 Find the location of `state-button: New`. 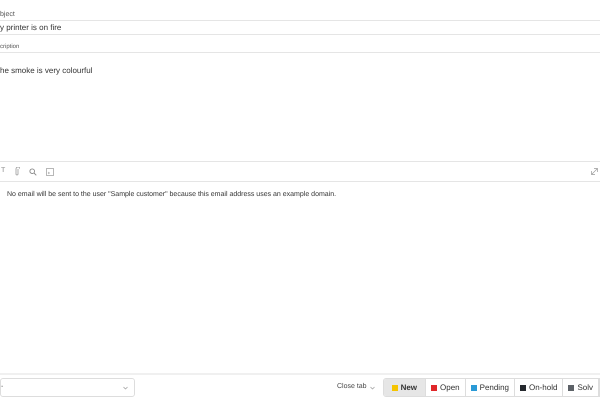

state-button: New is located at coordinates (405, 387).